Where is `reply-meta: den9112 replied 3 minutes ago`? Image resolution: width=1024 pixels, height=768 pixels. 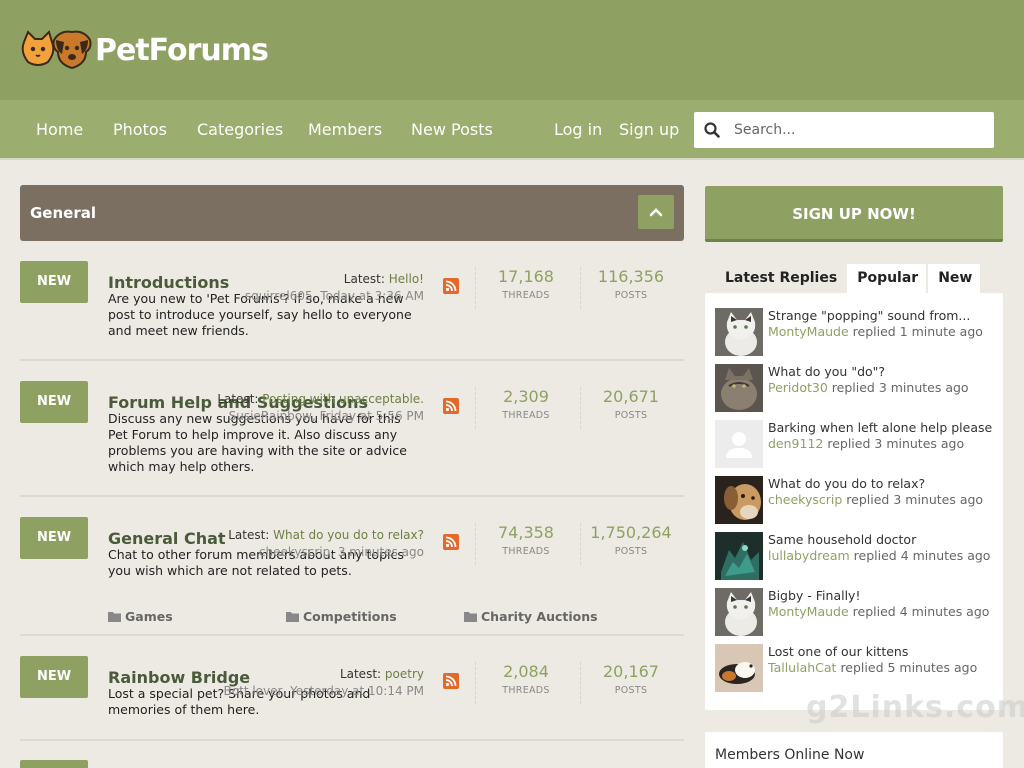 reply-meta: den9112 replied 3 minutes ago is located at coordinates (866, 443).